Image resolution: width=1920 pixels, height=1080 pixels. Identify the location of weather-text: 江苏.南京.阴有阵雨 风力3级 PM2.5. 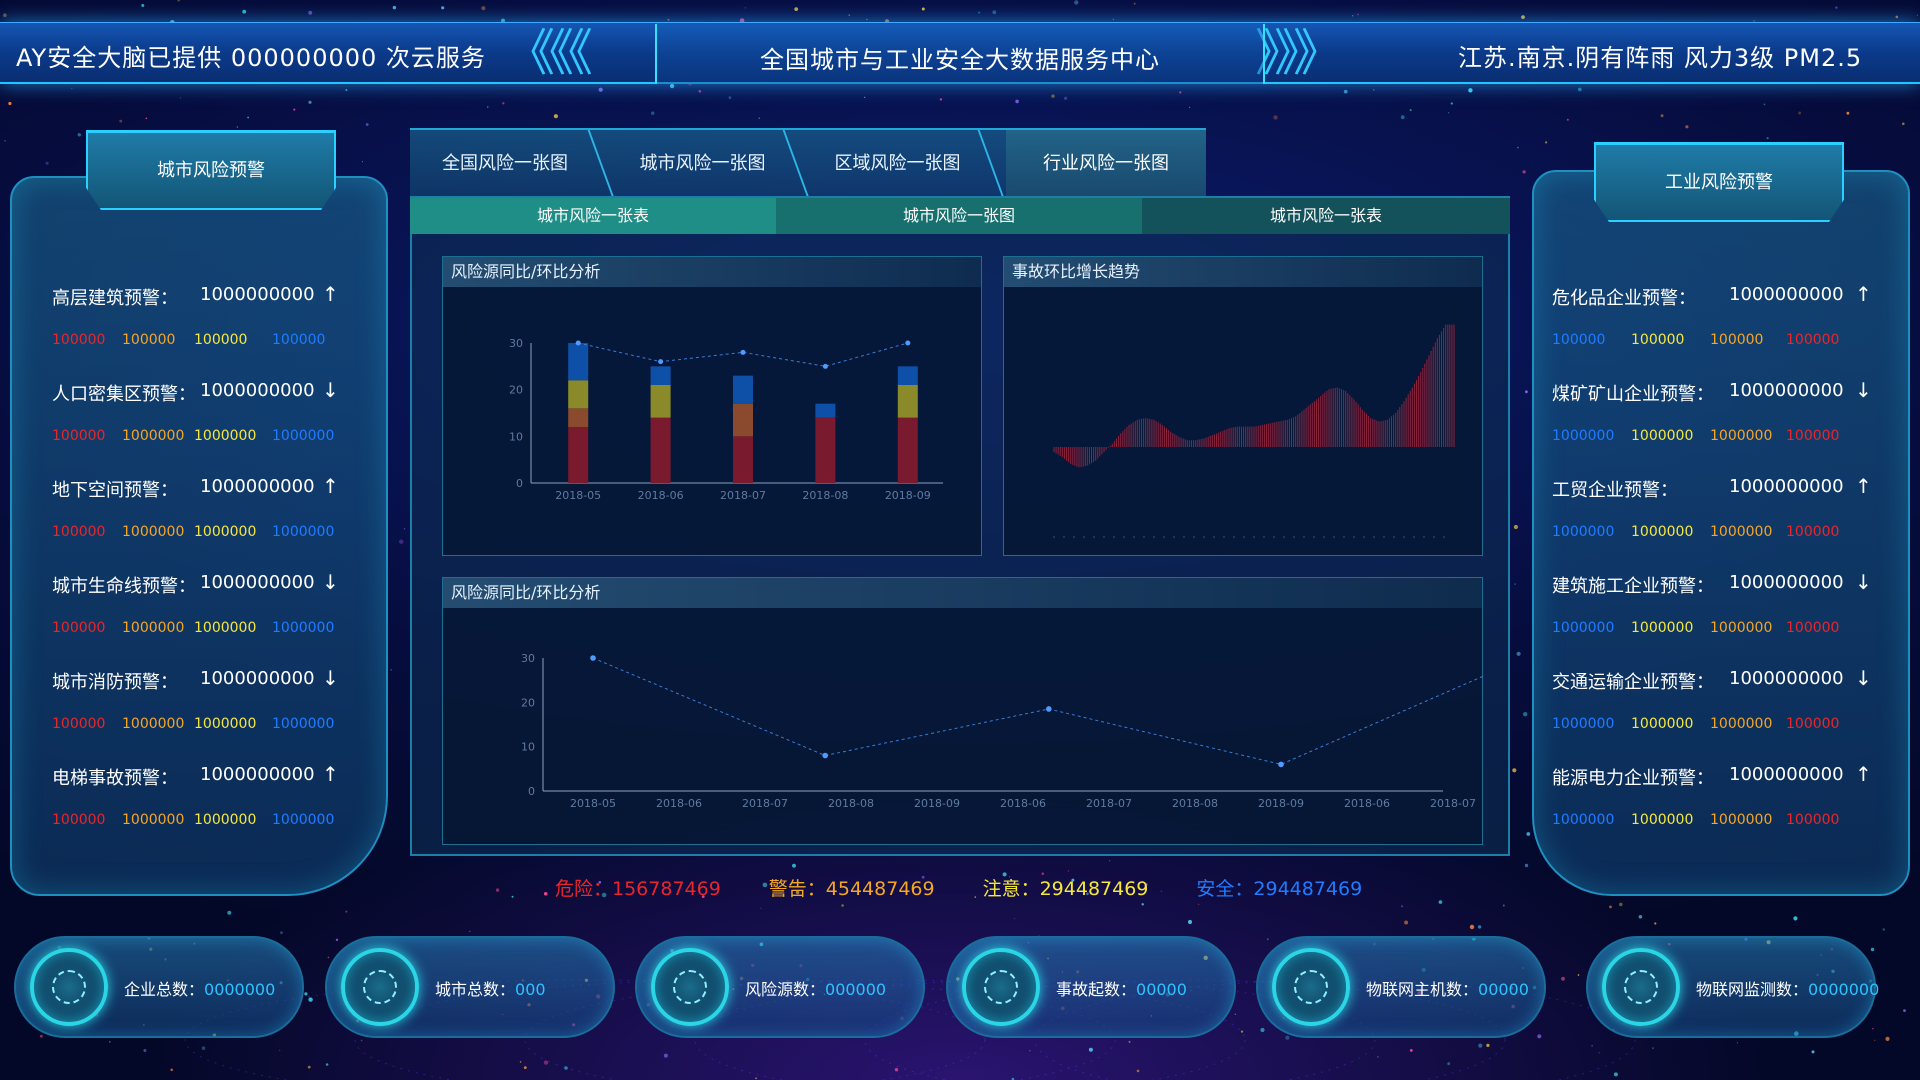
(1660, 58).